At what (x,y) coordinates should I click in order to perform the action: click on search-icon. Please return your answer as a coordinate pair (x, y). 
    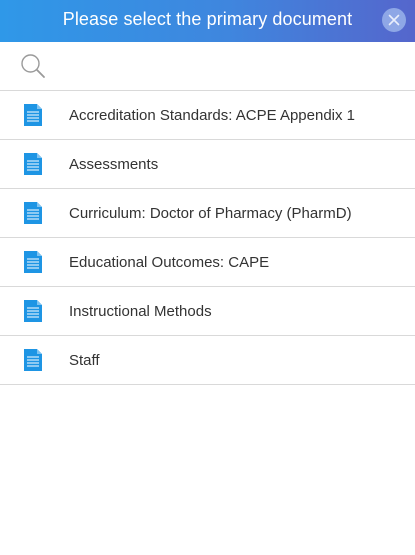
    Looking at the image, I should click on (33, 66).